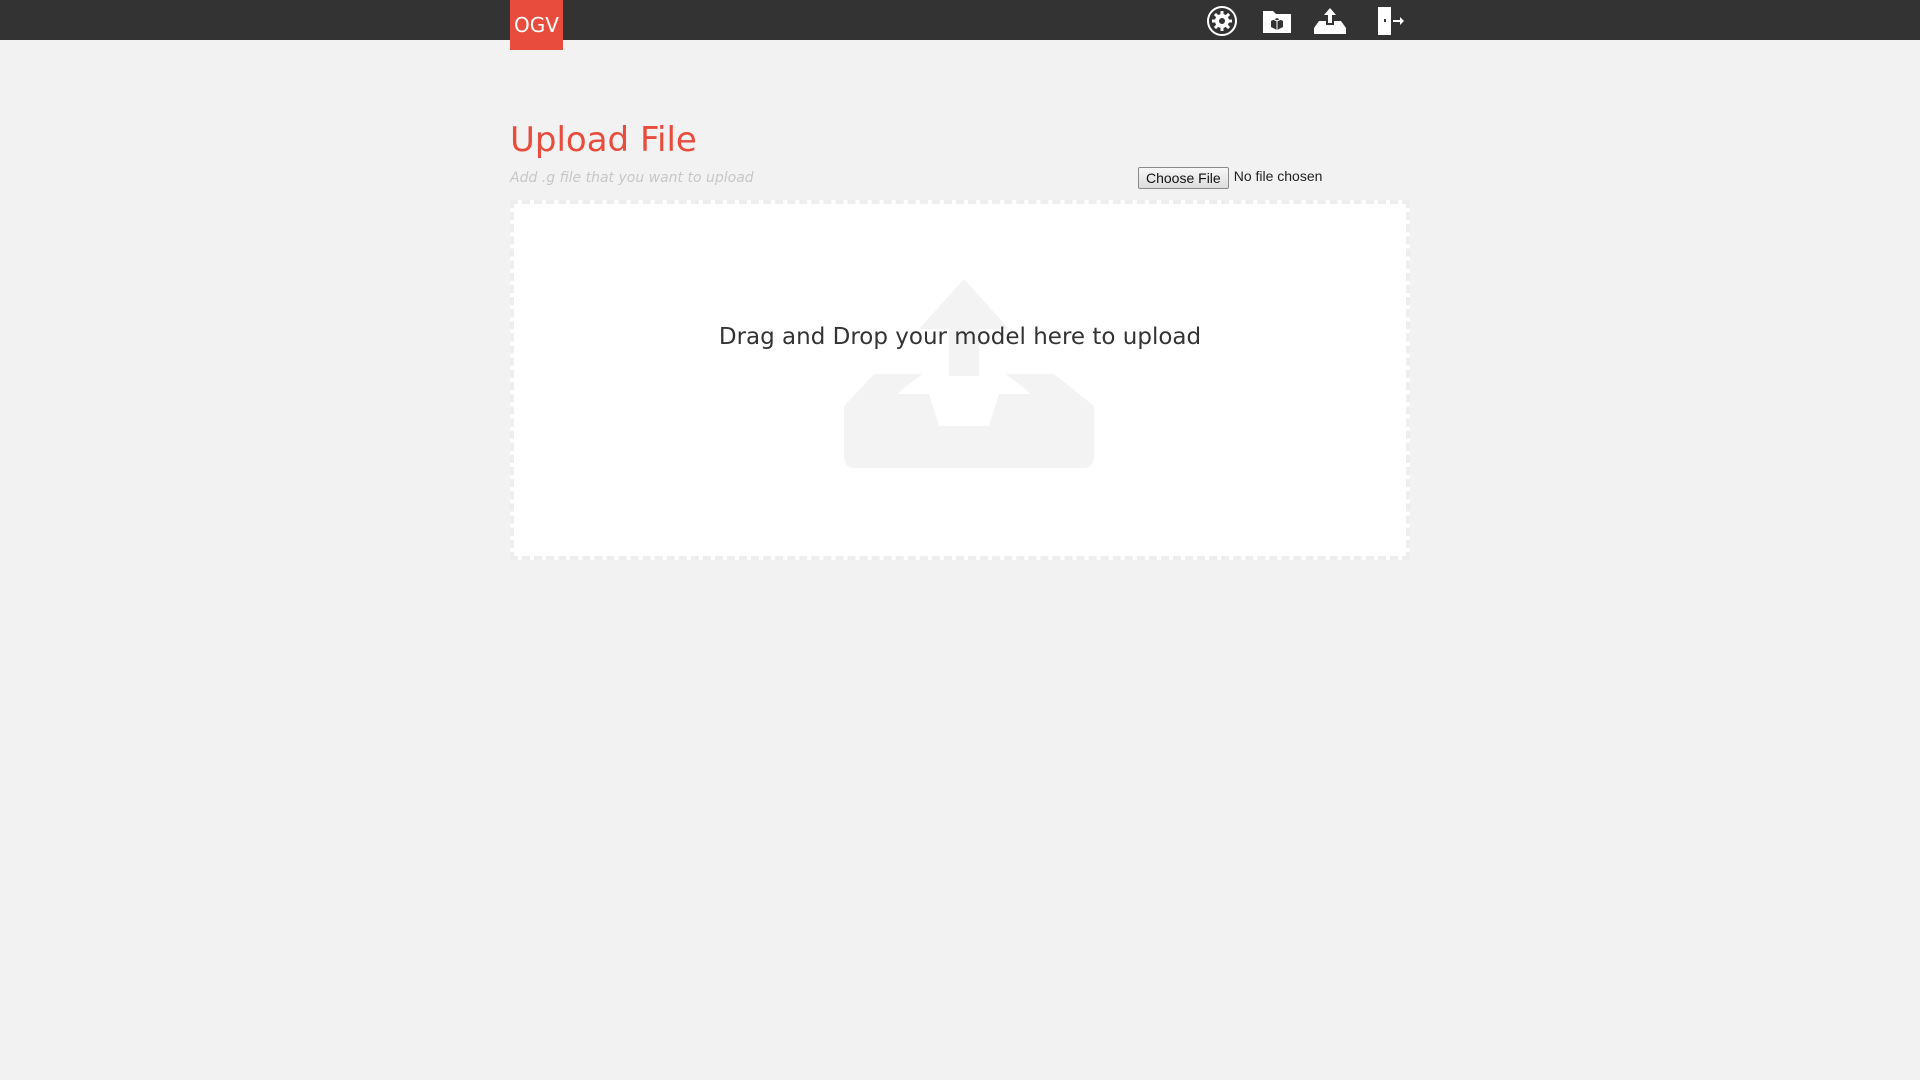 The height and width of the screenshot is (1080, 1920). I want to click on upload-icon, so click(1330, 21).